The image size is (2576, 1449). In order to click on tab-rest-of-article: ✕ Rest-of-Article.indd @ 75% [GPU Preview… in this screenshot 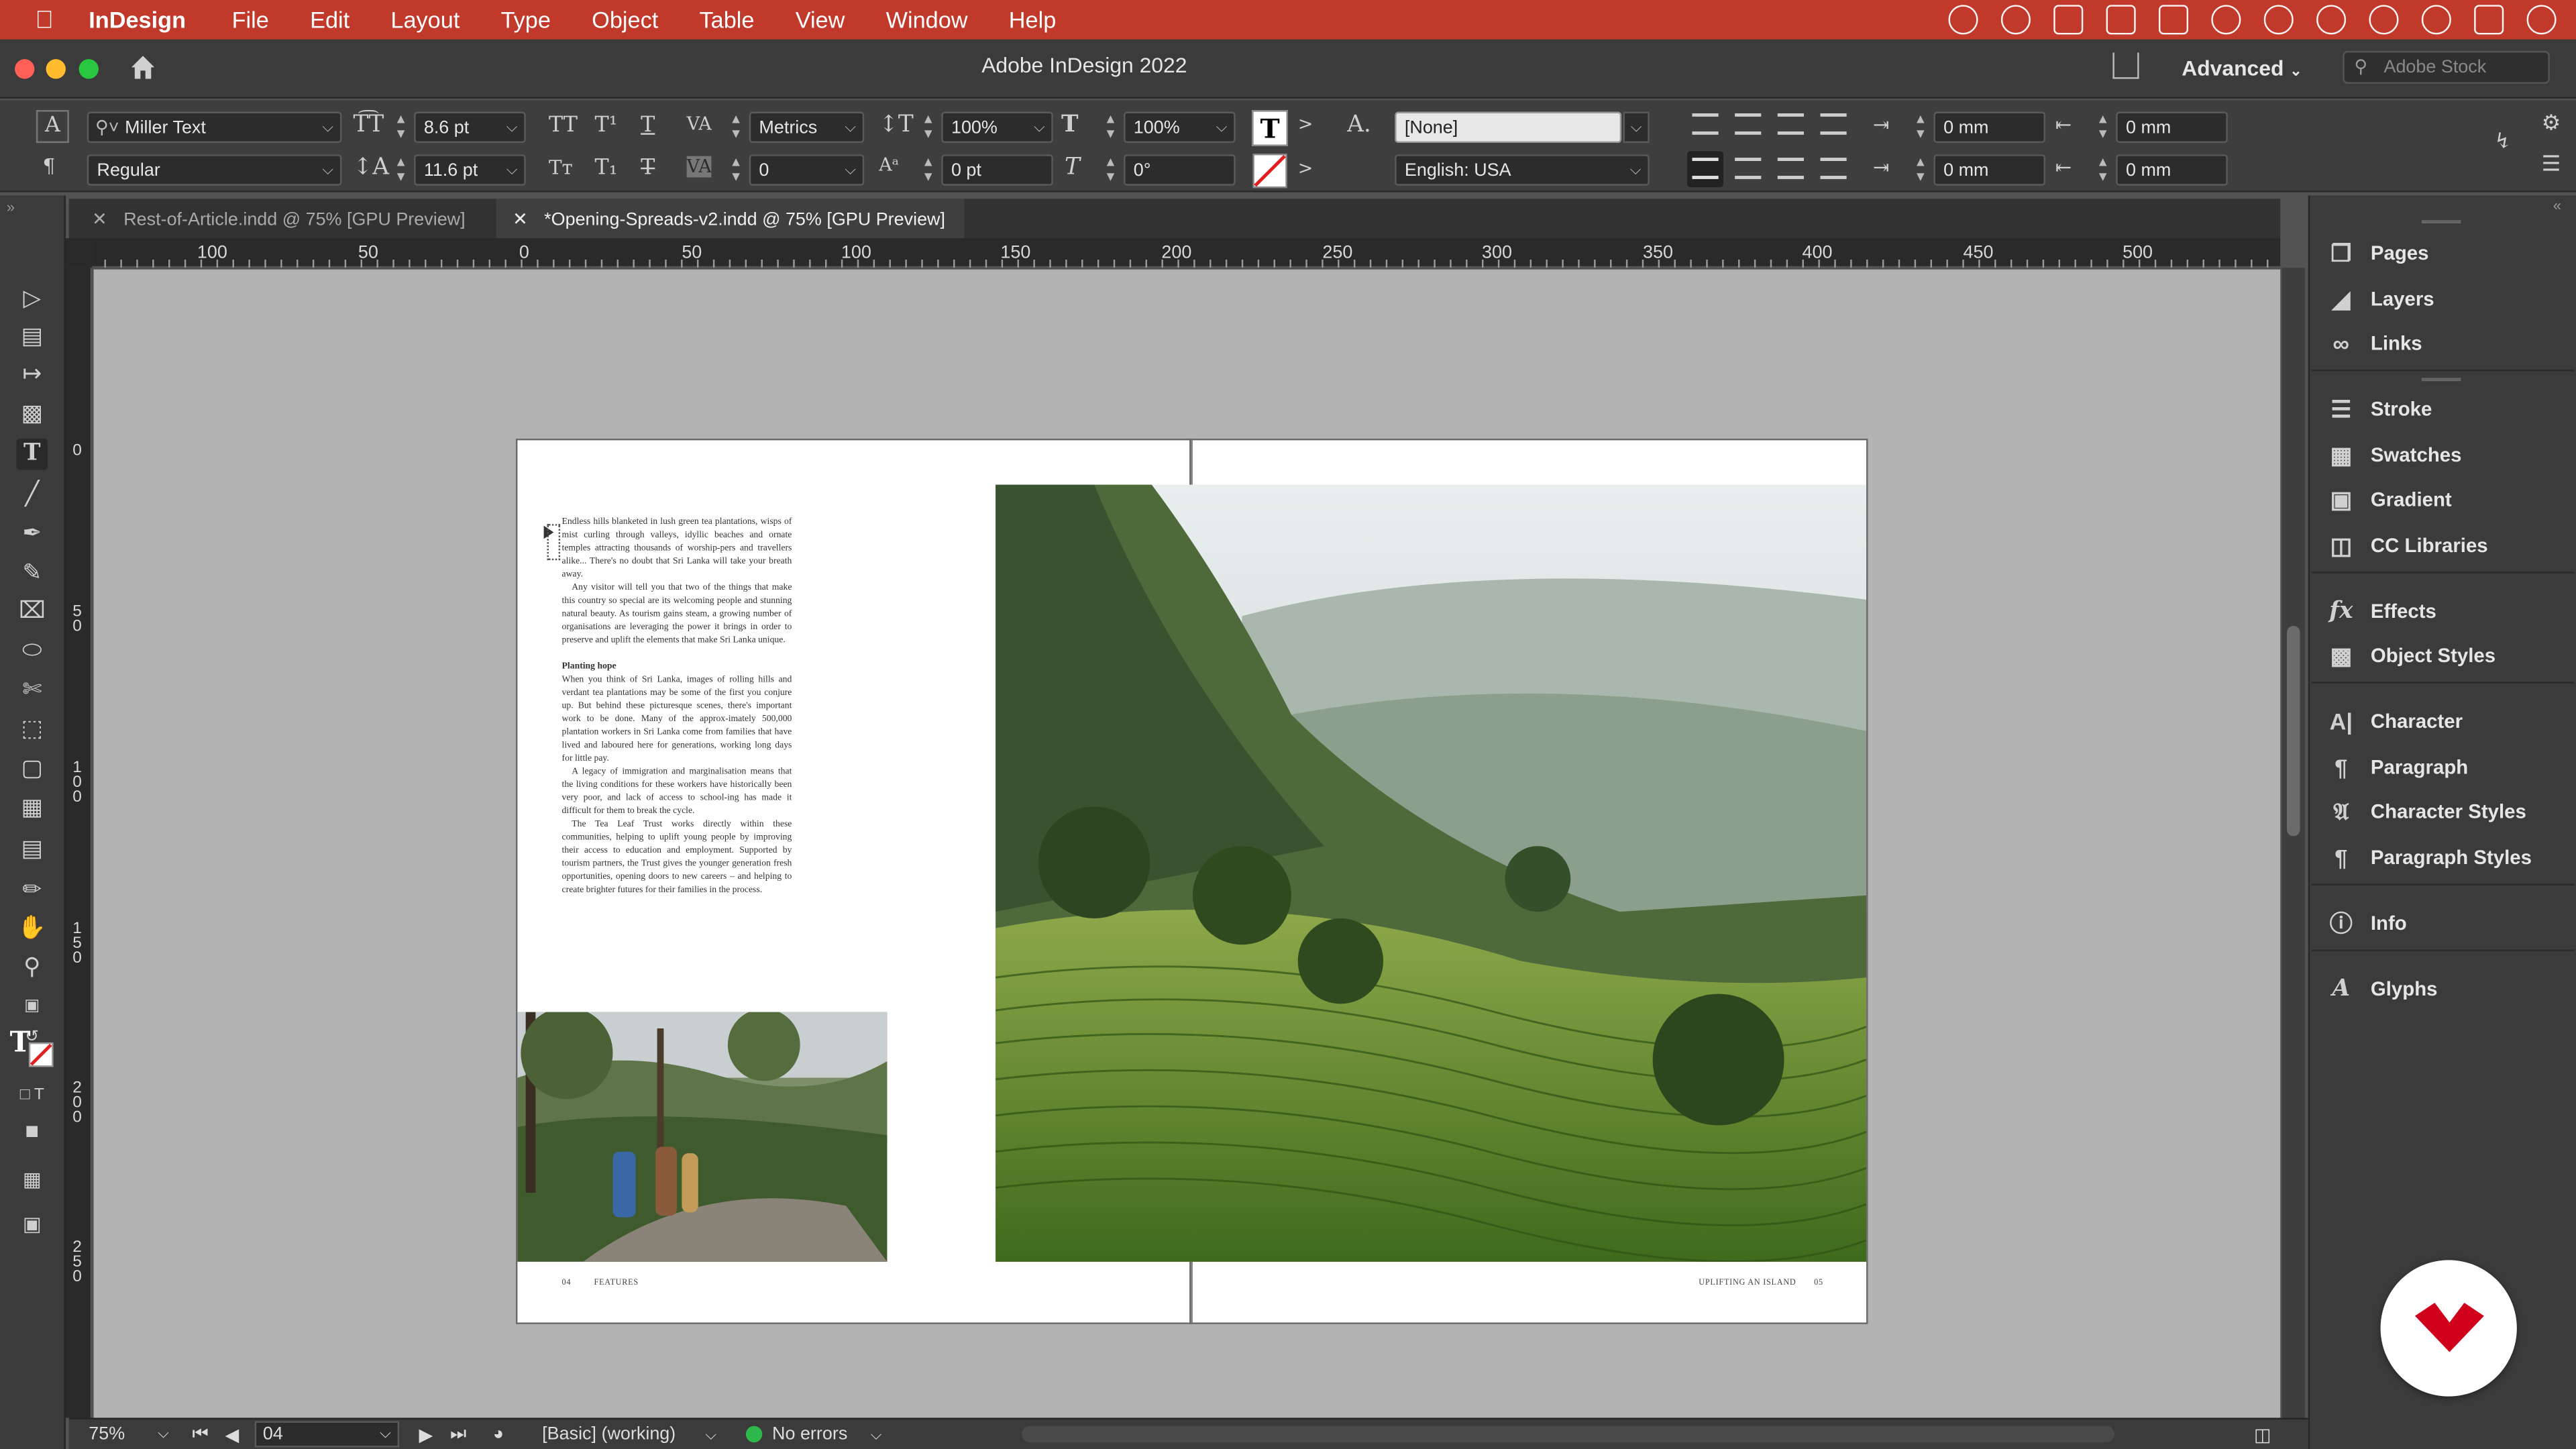, I will do `click(283, 218)`.